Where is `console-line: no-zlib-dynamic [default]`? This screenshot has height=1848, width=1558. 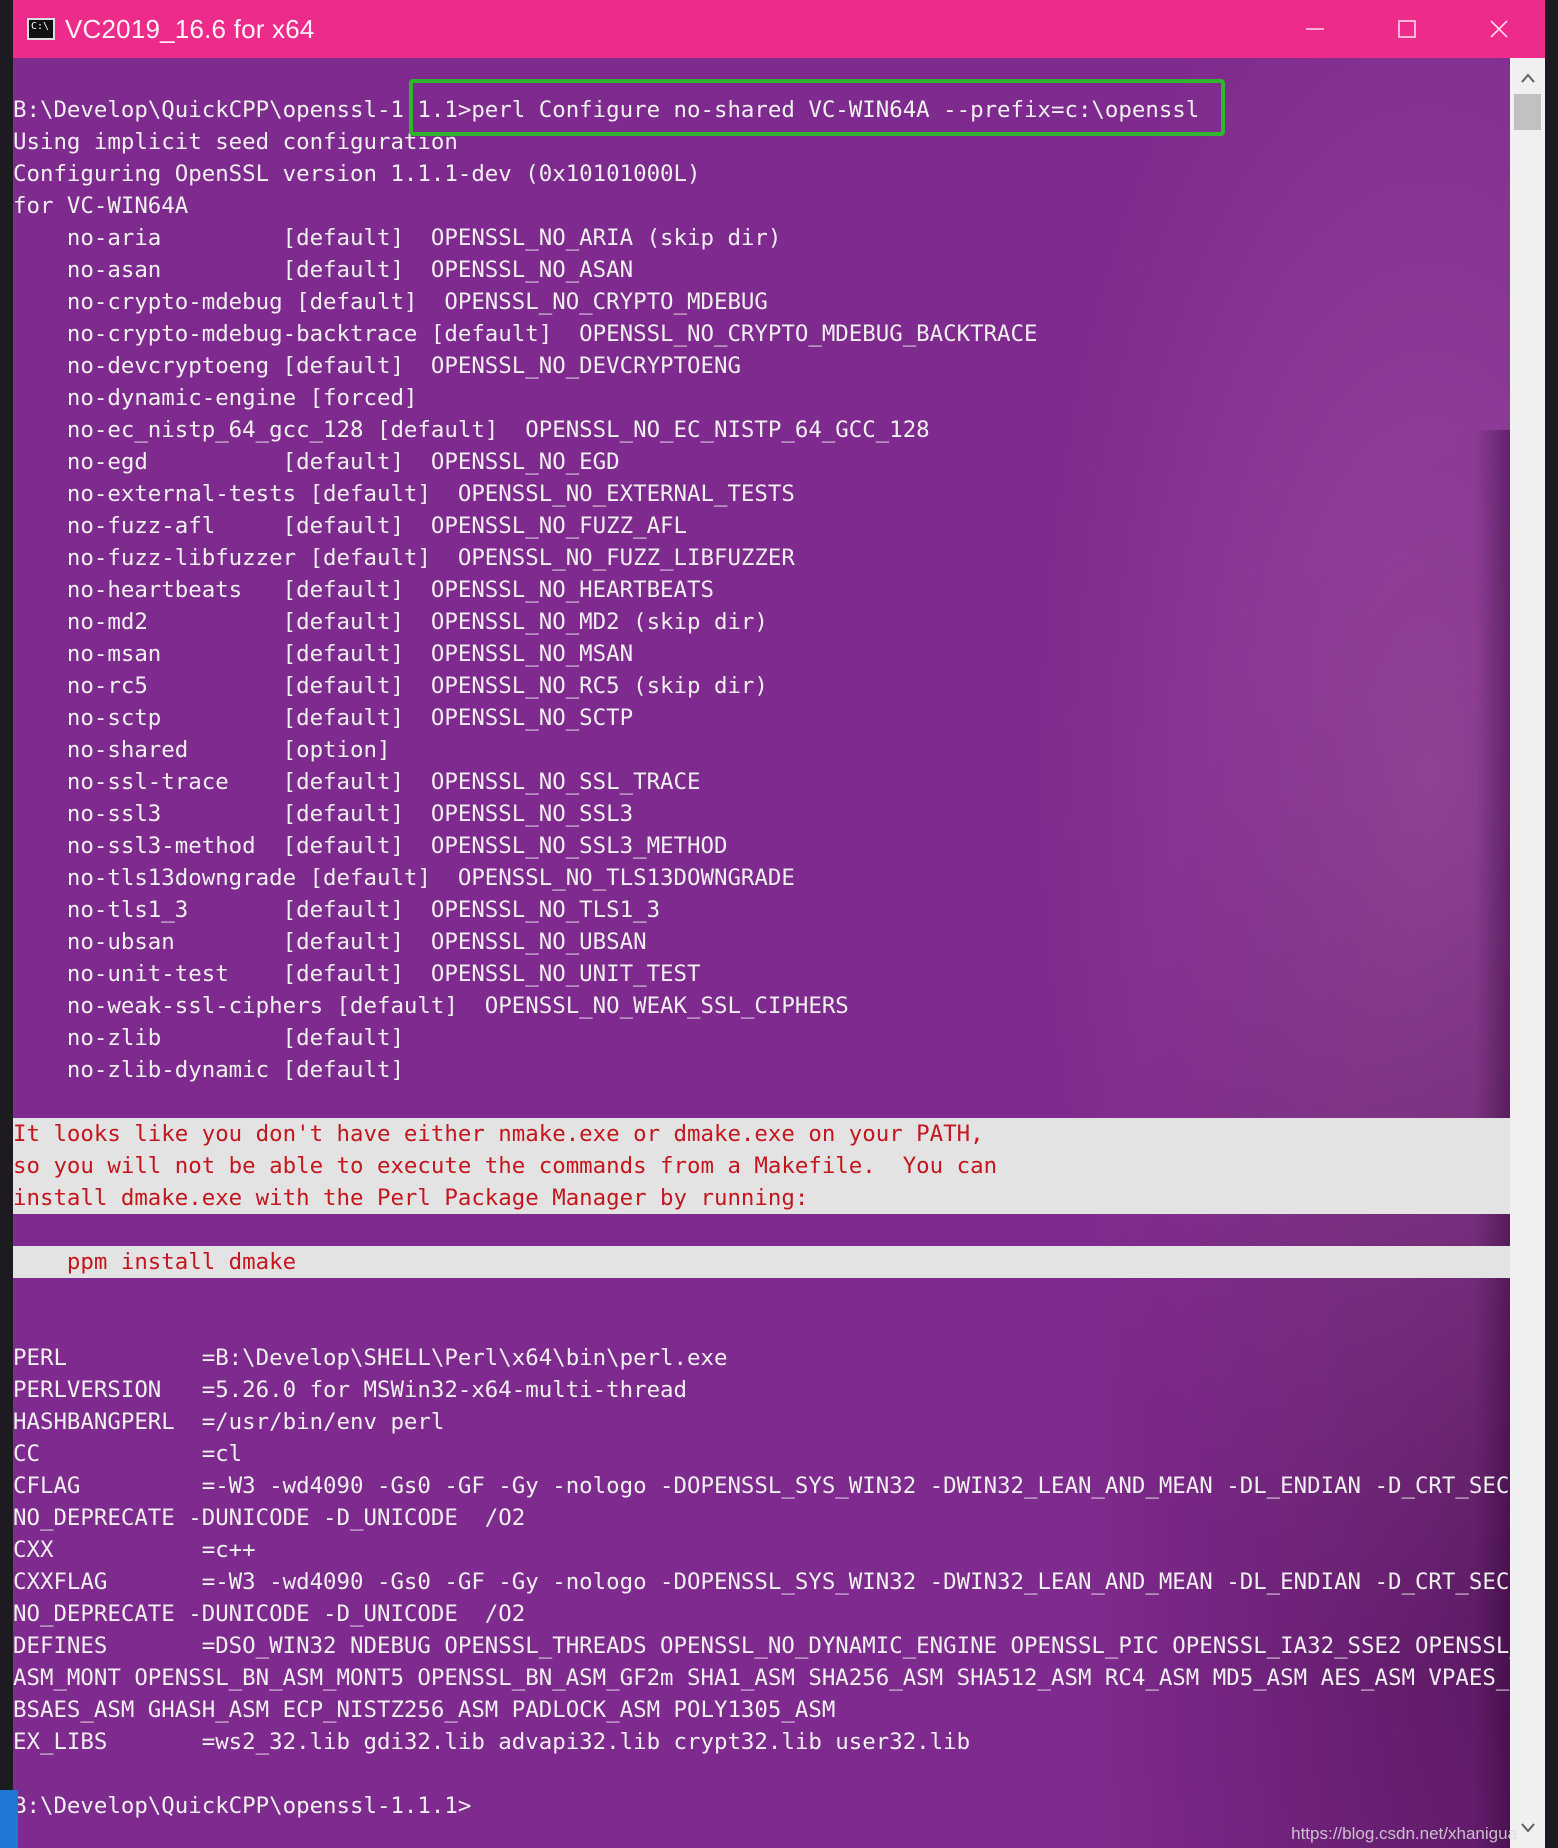 console-line: no-zlib-dynamic [default] is located at coordinates (208, 1070).